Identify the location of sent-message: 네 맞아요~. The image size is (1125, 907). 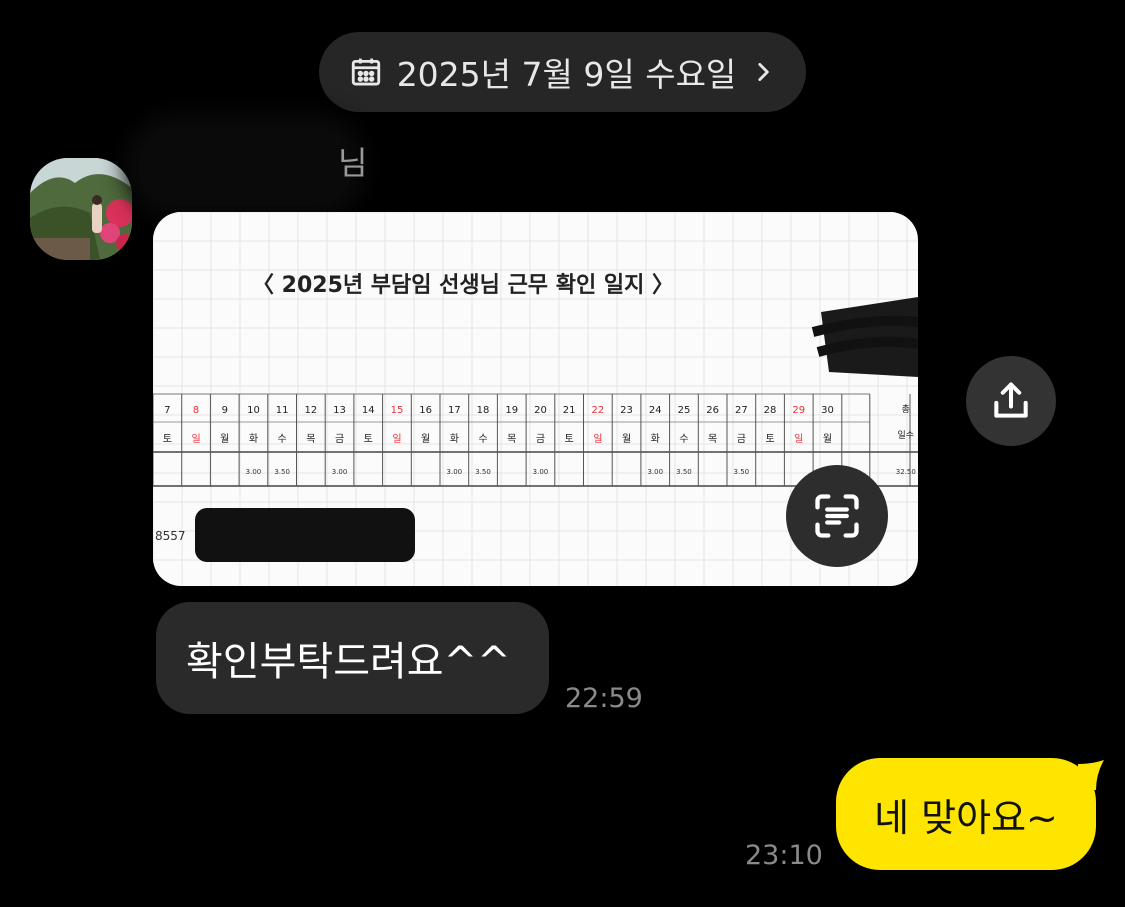
(966, 814).